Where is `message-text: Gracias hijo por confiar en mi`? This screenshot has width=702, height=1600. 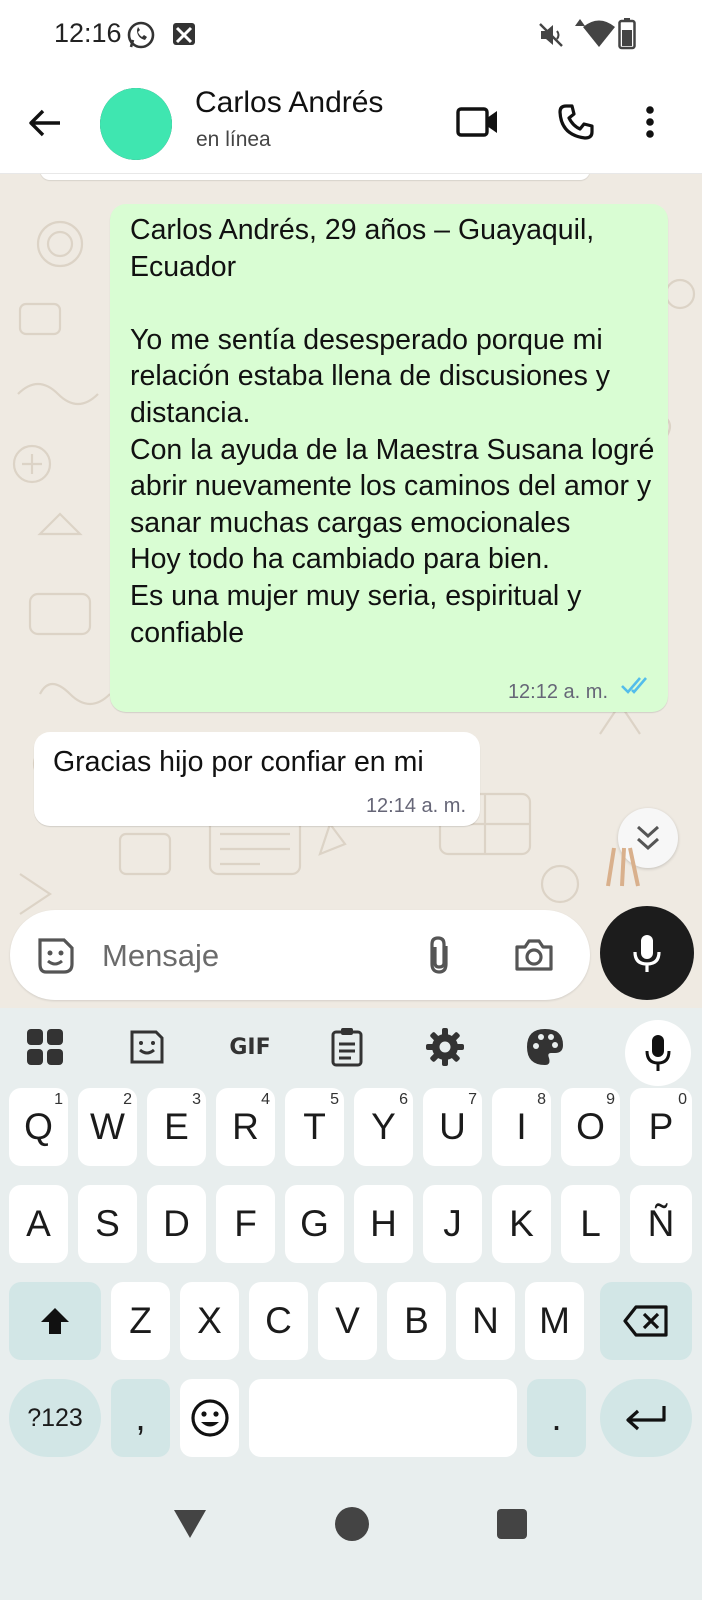 message-text: Gracias hijo por confiar en mi is located at coordinates (238, 762).